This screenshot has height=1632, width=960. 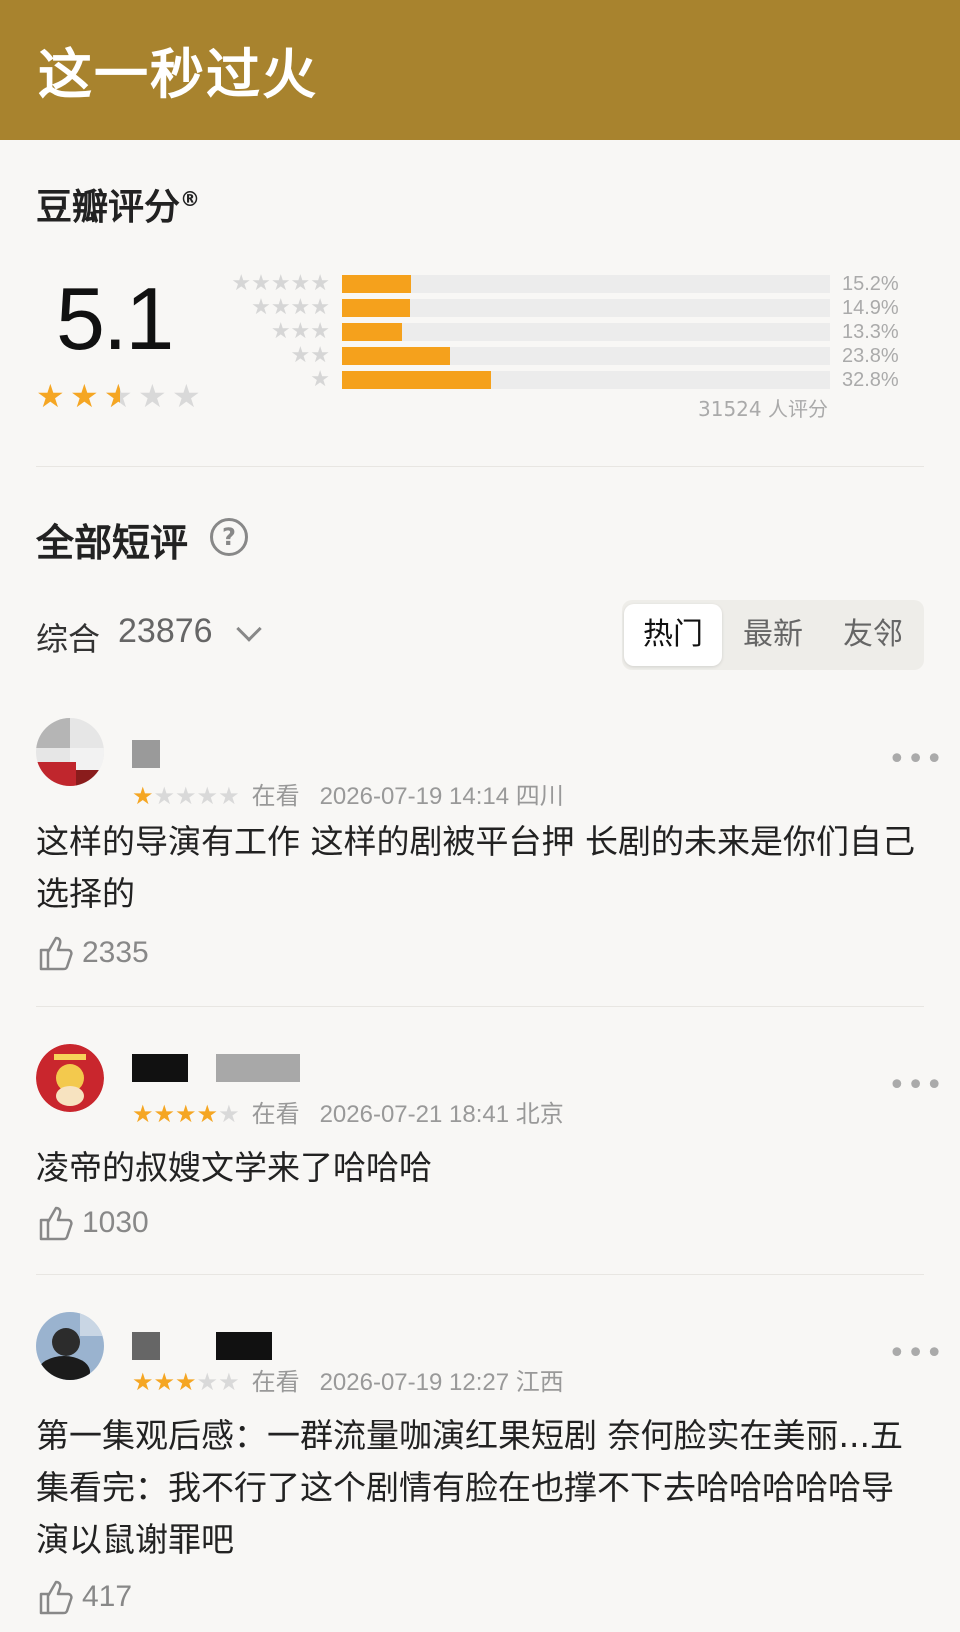 I want to click on rating-distribution: ★★★★★ 15.2% ★★★★ 14.9% ★★★ 13.3% ★★ 23.8% ★ 32.8%, so click(x=570, y=332).